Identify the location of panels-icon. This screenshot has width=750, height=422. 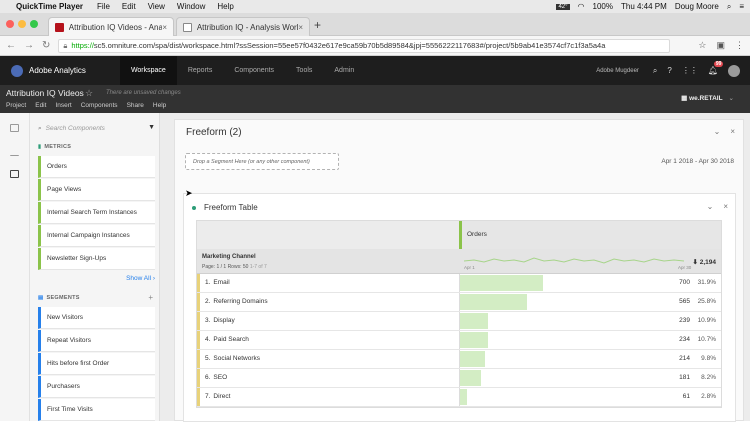
(14, 128).